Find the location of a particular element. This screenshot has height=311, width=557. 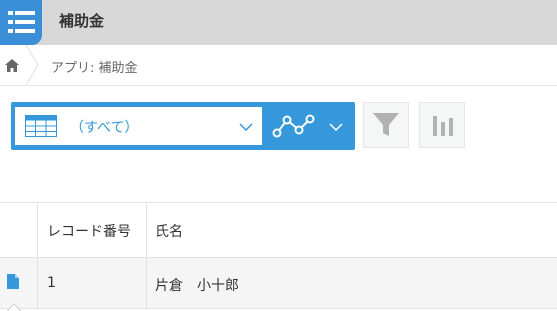

graph-dropdown-button is located at coordinates (336, 126).